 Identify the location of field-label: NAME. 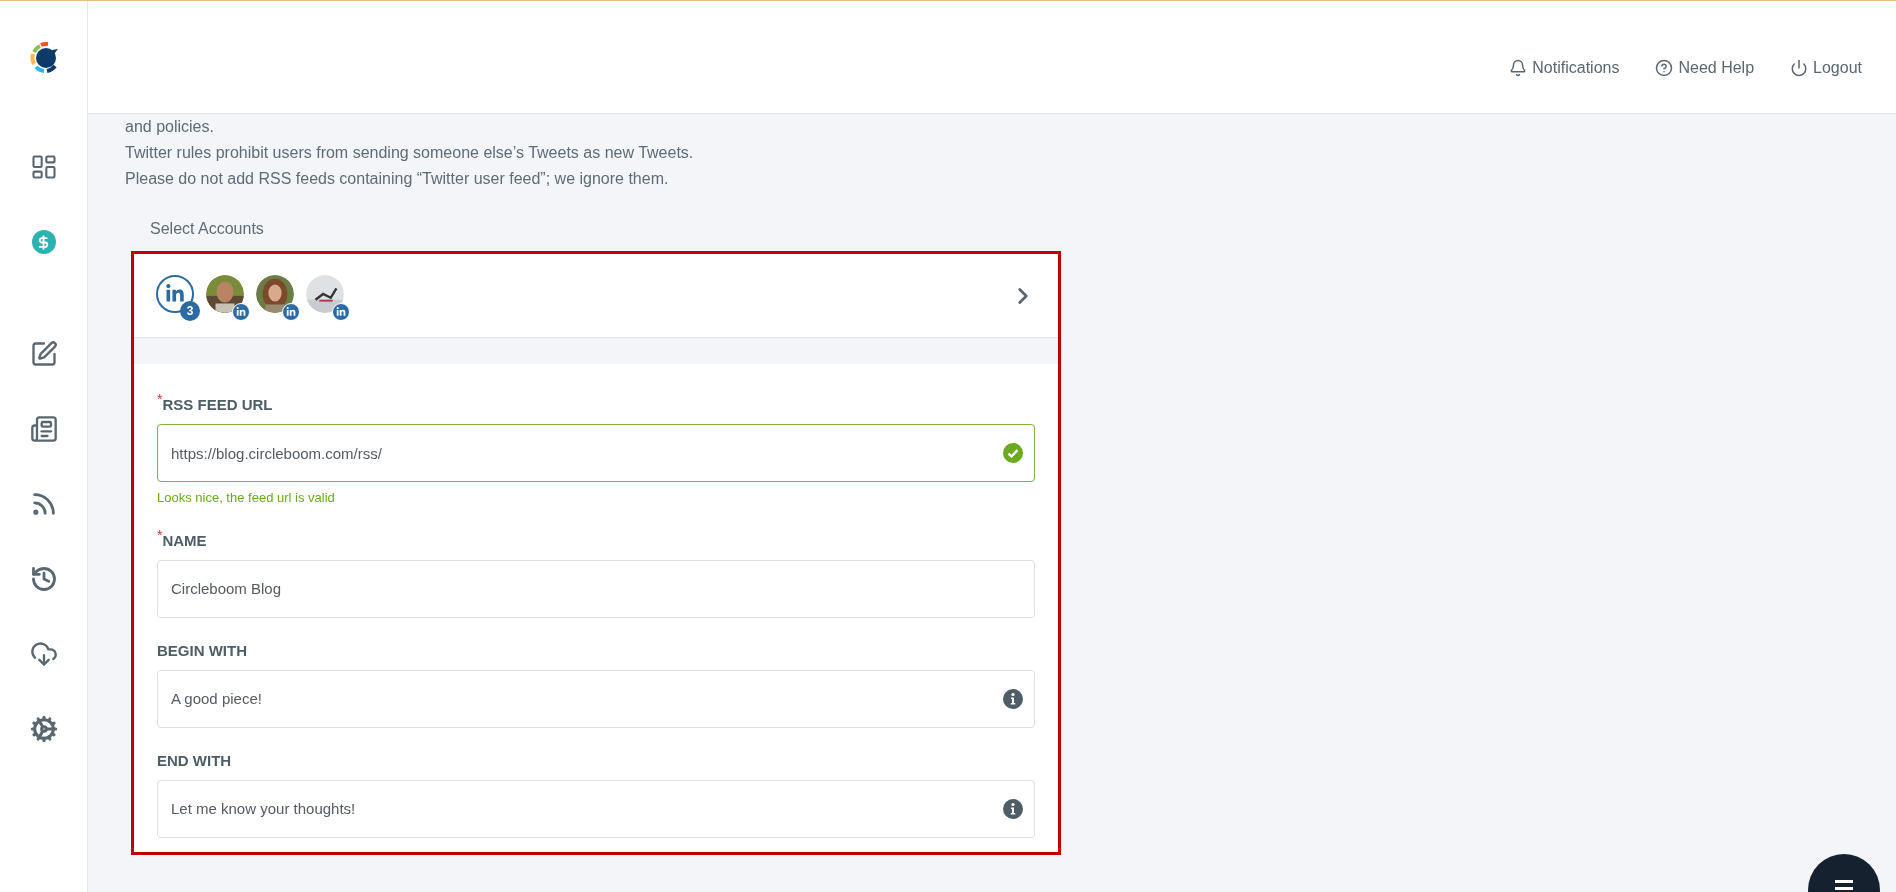
(184, 541).